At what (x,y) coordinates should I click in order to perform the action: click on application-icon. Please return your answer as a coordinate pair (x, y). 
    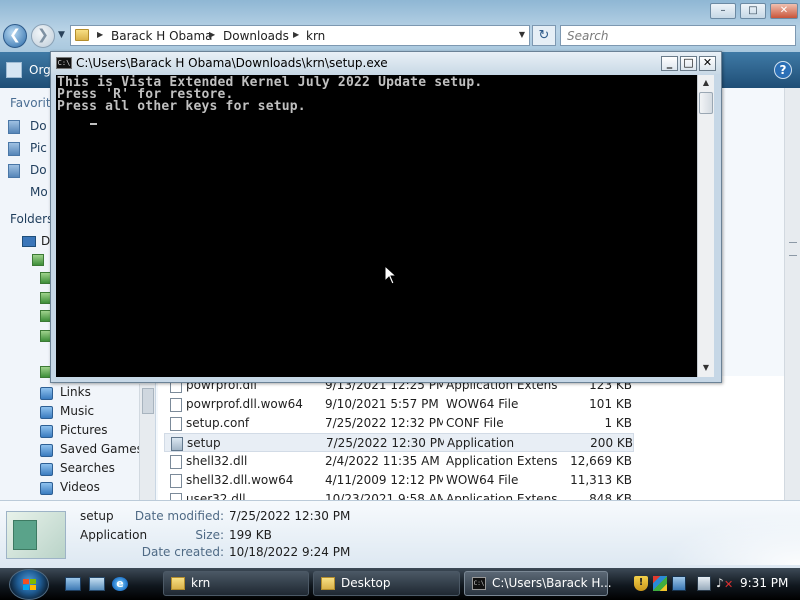
    Looking at the image, I should click on (25, 535).